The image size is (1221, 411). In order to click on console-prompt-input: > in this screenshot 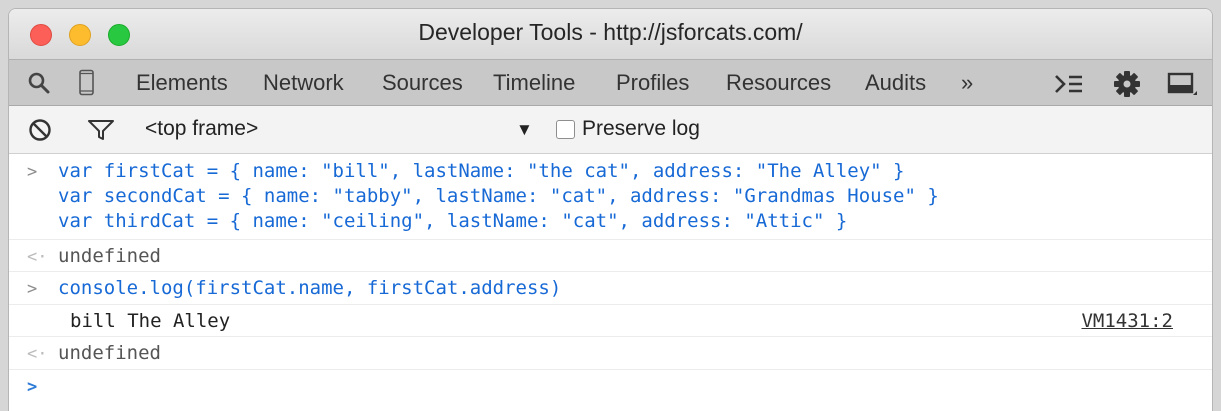, I will do `click(610, 390)`.